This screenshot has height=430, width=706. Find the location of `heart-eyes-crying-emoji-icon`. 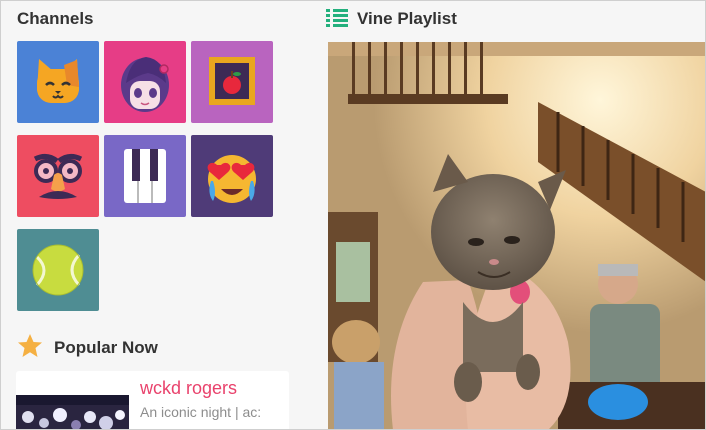

heart-eyes-crying-emoji-icon is located at coordinates (231, 179).